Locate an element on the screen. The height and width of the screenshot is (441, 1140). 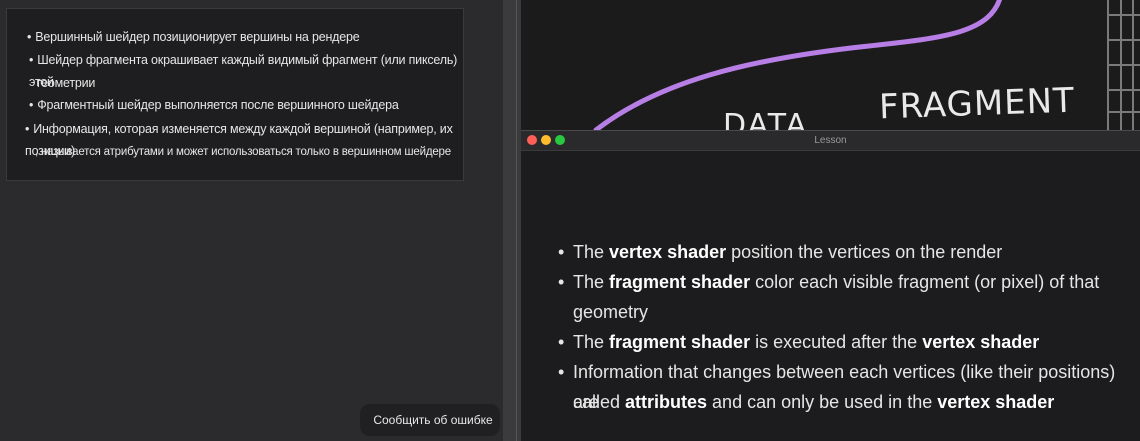
divider-line is located at coordinates (516, 220).